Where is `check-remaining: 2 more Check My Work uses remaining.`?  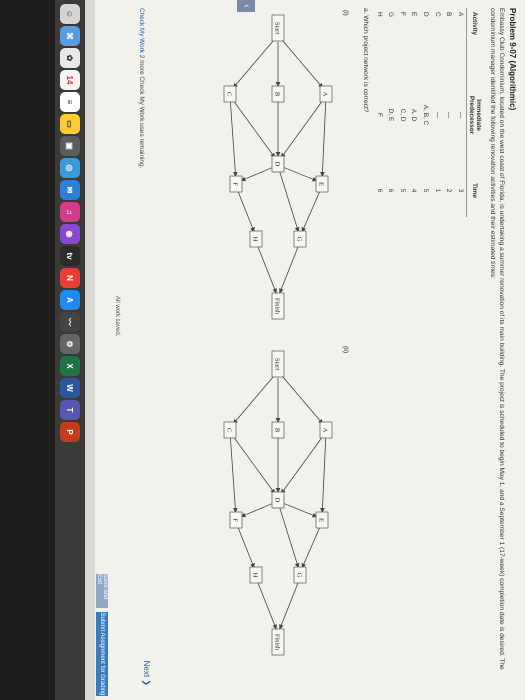
check-remaining: 2 more Check My Work uses remaining. is located at coordinates (141, 111).